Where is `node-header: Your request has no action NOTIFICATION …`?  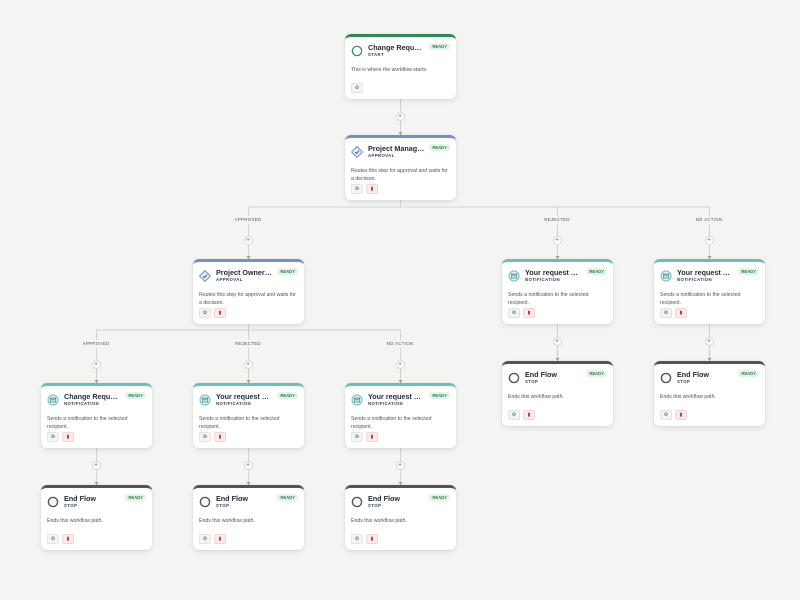 node-header: Your request has no action NOTIFICATION … is located at coordinates (400, 400).